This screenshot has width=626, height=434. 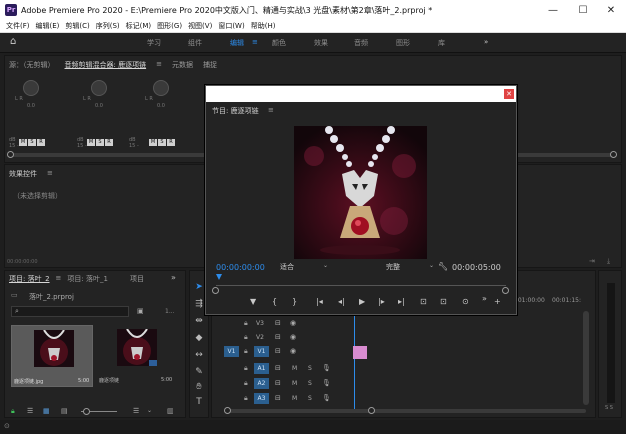 What do you see at coordinates (48, 26) in the screenshot?
I see `menu-edit: 编辑(E)` at bounding box center [48, 26].